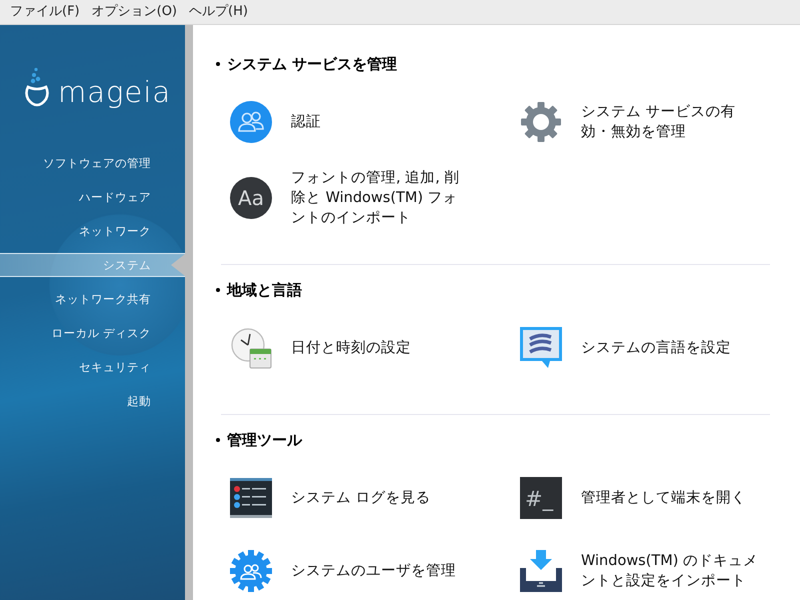 The image size is (800, 600). I want to click on launcher-item: 日付と時刻の設定, so click(375, 348).